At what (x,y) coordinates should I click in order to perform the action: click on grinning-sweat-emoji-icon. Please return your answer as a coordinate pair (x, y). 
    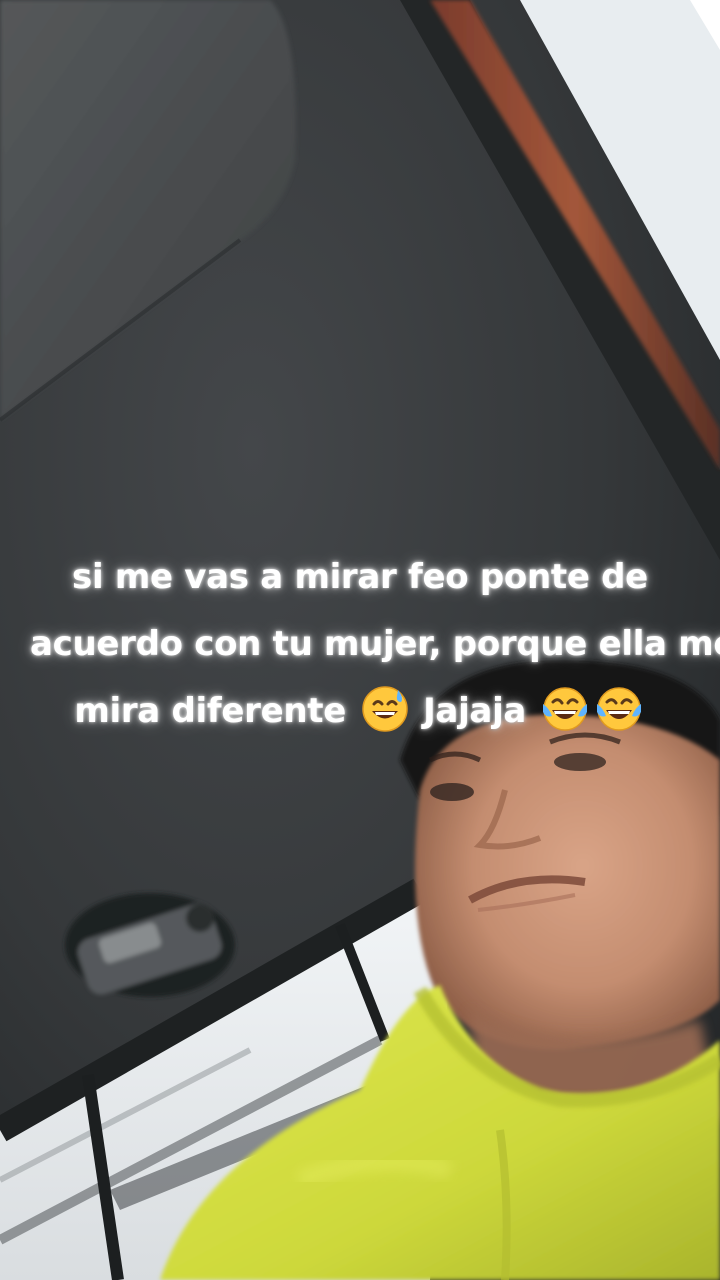
    Looking at the image, I should click on (384, 709).